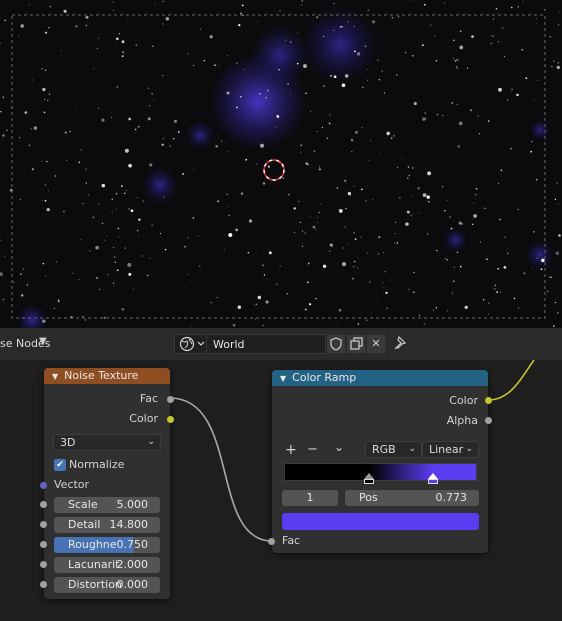 This screenshot has height=621, width=562. I want to click on world-type-selector, so click(190, 344).